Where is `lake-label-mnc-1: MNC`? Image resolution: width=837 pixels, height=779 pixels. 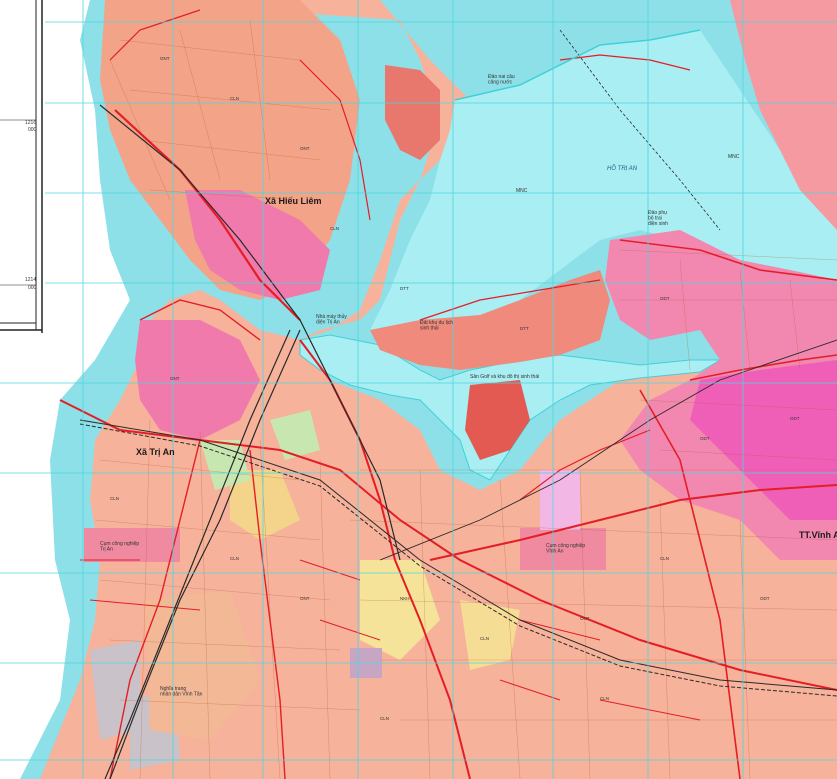
lake-label-mnc-1: MNC is located at coordinates (734, 157).